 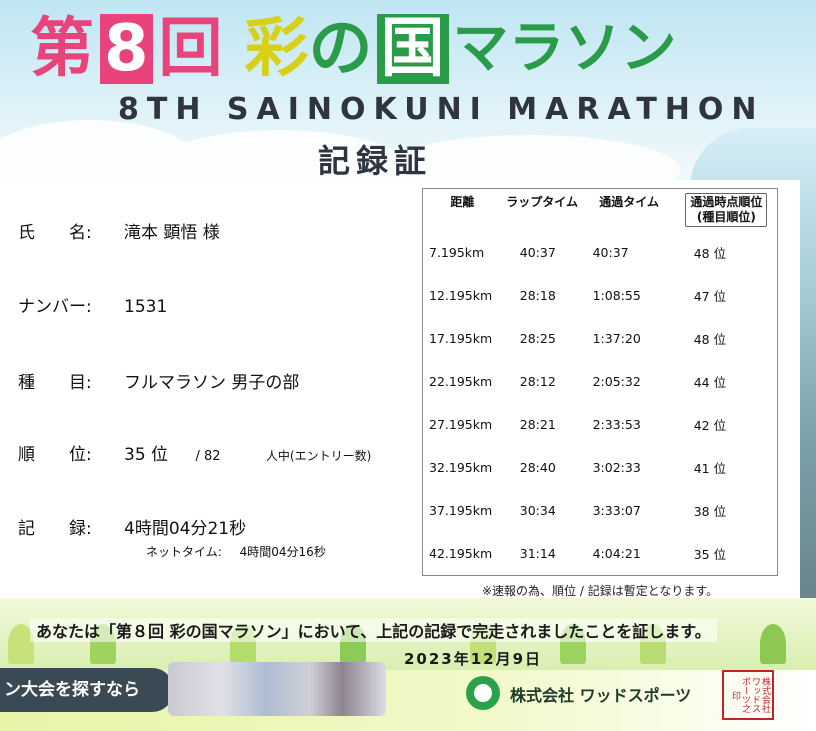 I want to click on header-lap-time: ラップタイム, so click(x=542, y=202).